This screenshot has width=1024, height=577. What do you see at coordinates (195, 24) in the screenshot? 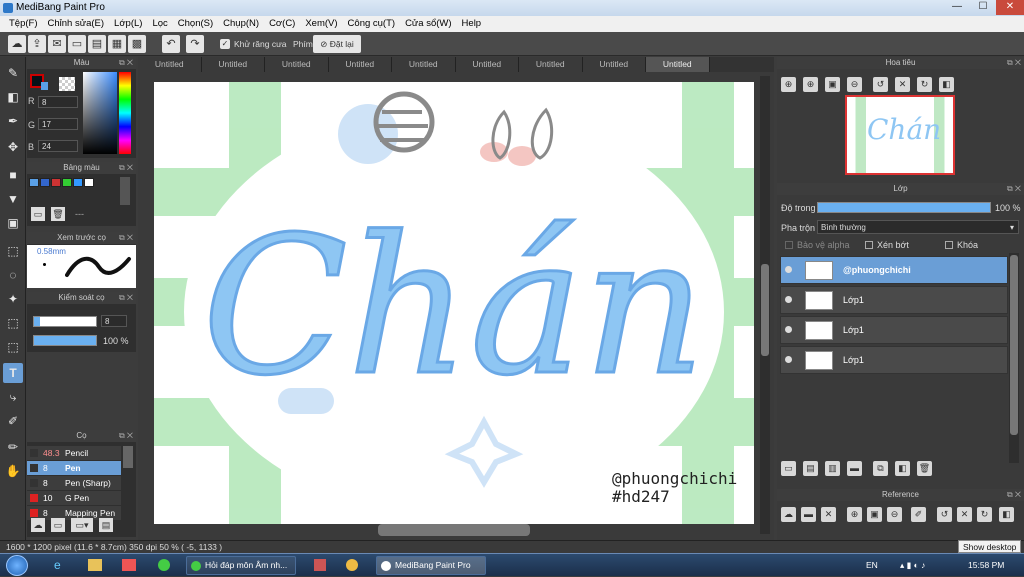
I see `menu-select: Chọn(S)` at bounding box center [195, 24].